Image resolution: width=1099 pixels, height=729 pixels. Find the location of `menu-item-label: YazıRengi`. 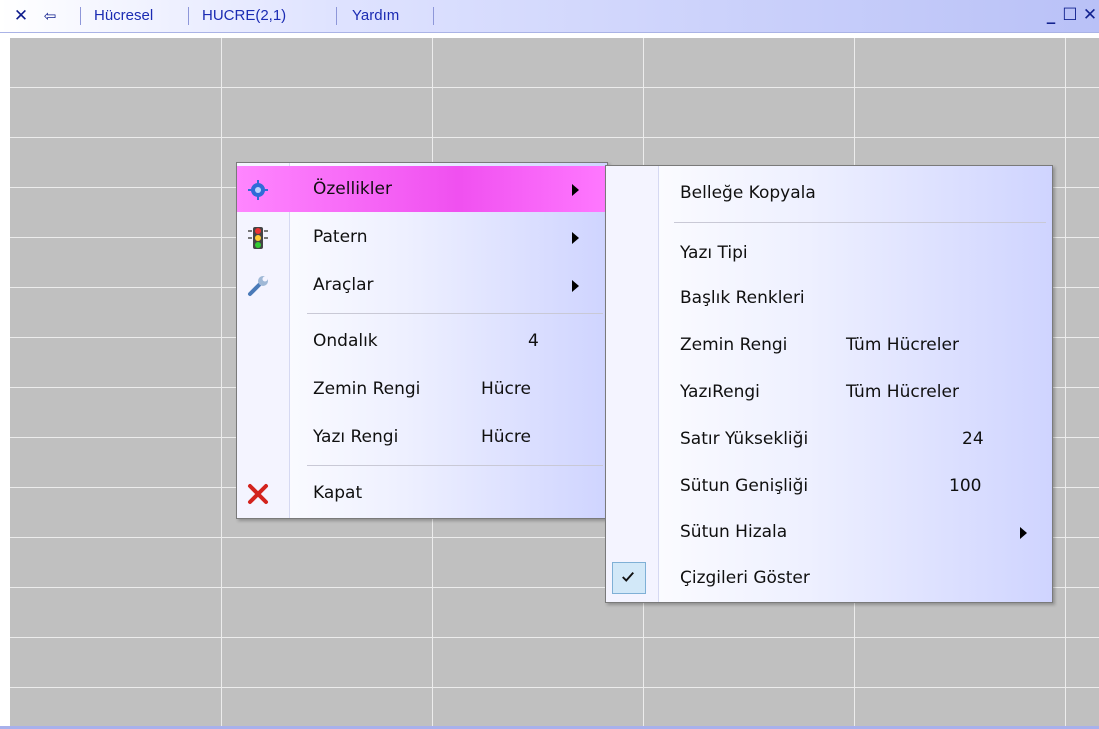

menu-item-label: YazıRengi is located at coordinates (720, 392).